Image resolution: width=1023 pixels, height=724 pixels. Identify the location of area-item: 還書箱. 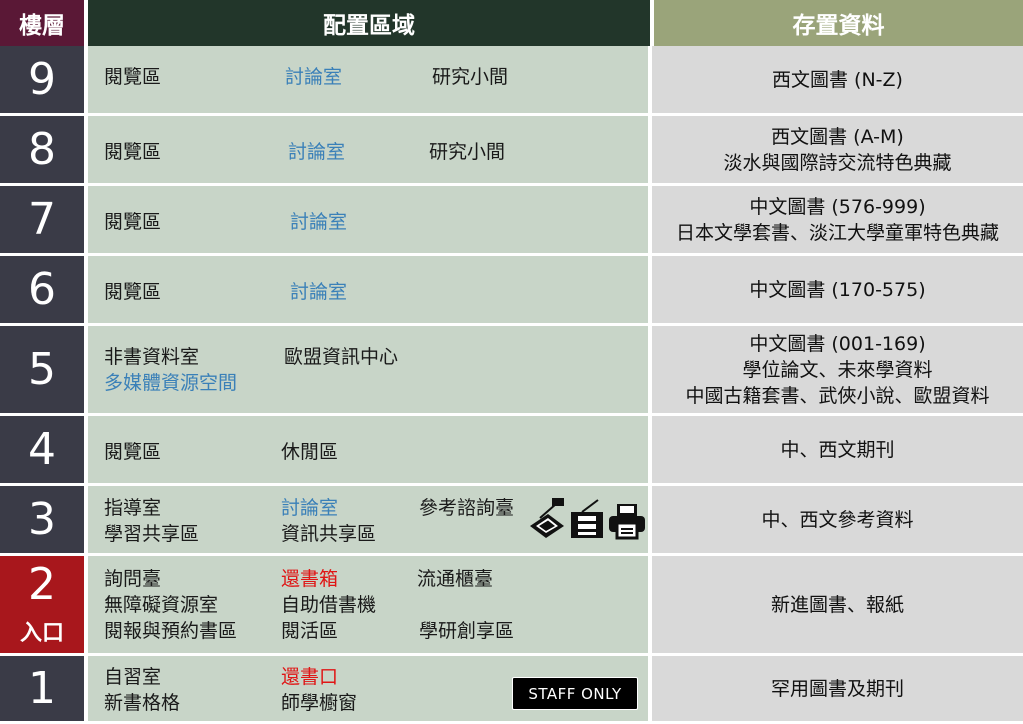
(310, 579).